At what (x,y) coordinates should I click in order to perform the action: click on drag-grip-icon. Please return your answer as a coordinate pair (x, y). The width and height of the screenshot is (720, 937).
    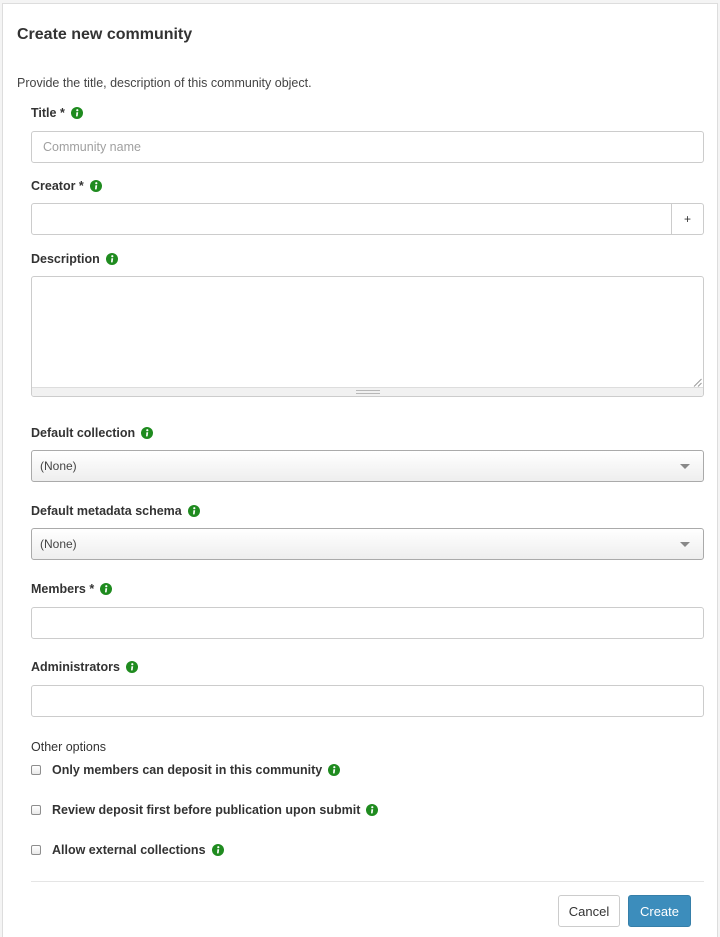
    Looking at the image, I should click on (368, 392).